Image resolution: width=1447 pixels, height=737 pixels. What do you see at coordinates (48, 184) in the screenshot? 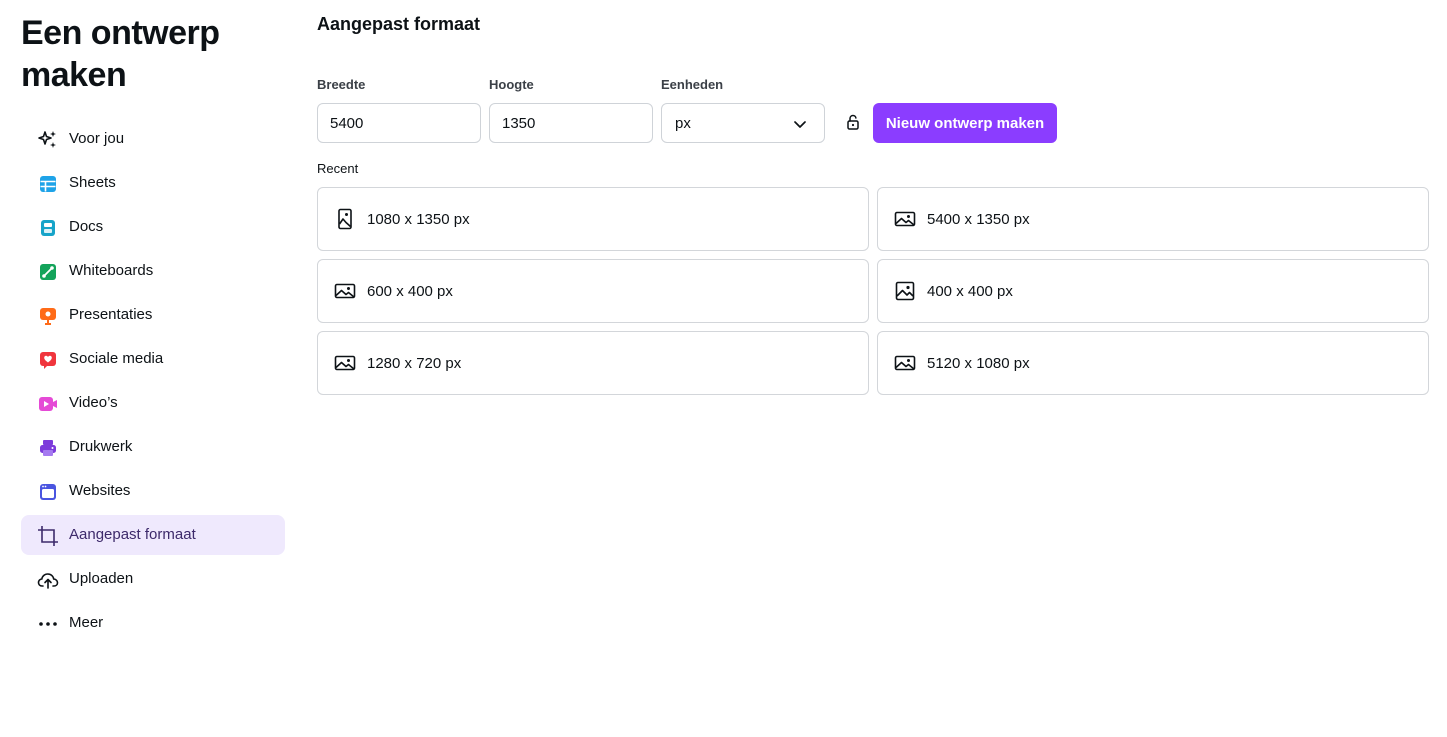
I see `sheets-icon` at bounding box center [48, 184].